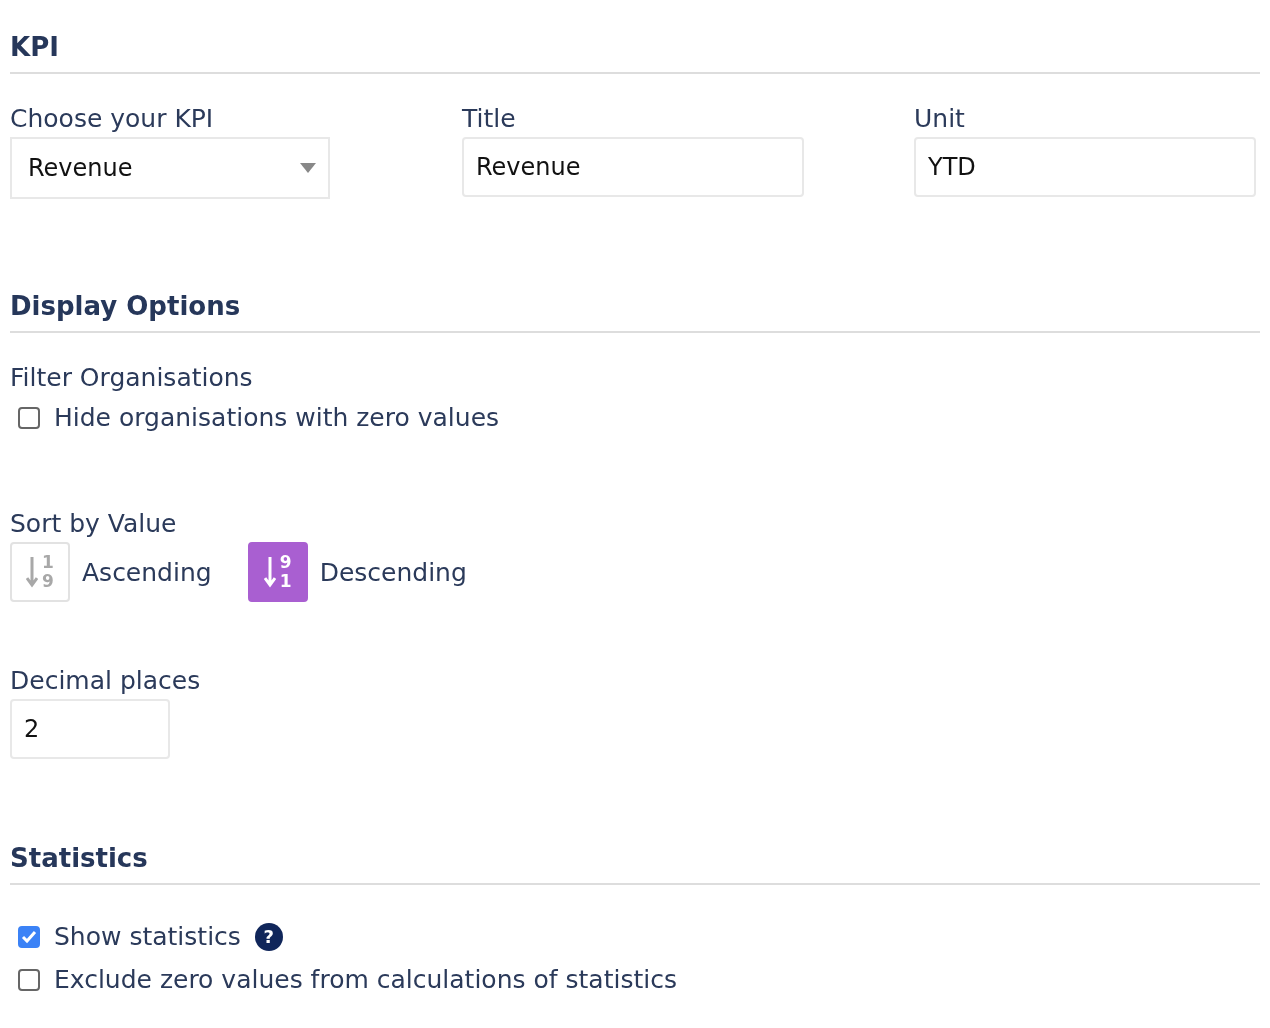 The height and width of the screenshot is (1028, 1270). What do you see at coordinates (90, 729) in the screenshot?
I see `decimal-places-input: 2` at bounding box center [90, 729].